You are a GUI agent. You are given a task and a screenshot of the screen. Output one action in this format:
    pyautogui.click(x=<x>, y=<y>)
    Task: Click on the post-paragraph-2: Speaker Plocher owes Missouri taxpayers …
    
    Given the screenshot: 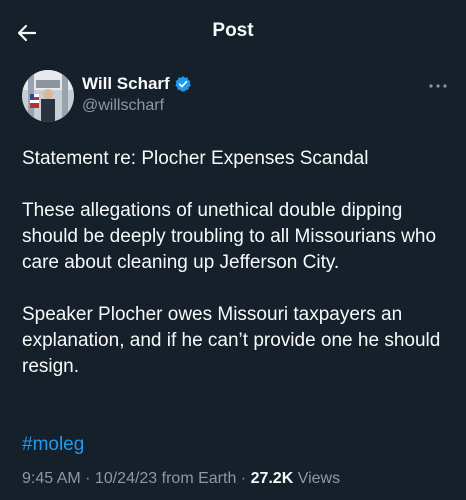 What is the action you would take?
    pyautogui.click(x=231, y=340)
    